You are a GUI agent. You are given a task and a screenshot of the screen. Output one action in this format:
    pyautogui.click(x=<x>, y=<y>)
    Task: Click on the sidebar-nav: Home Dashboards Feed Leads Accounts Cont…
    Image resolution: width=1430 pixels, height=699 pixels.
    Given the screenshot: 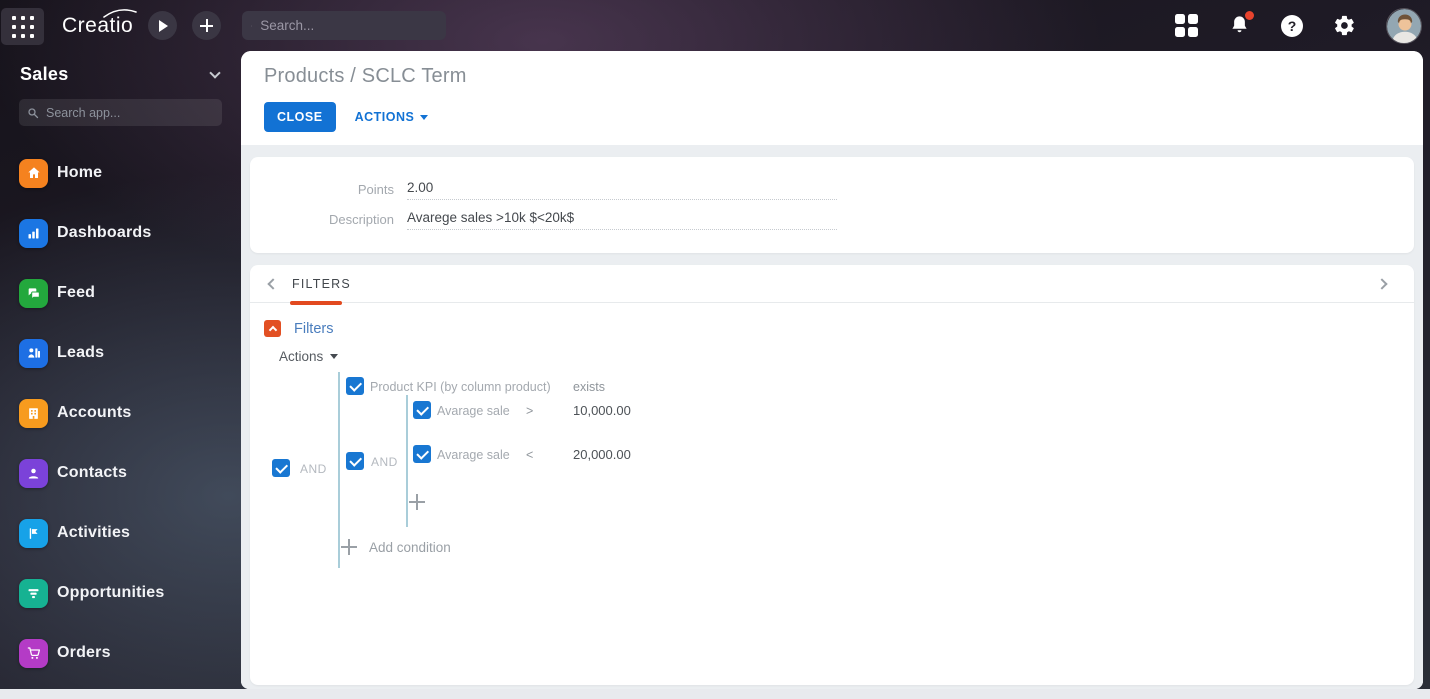 What is the action you would take?
    pyautogui.click(x=120, y=413)
    